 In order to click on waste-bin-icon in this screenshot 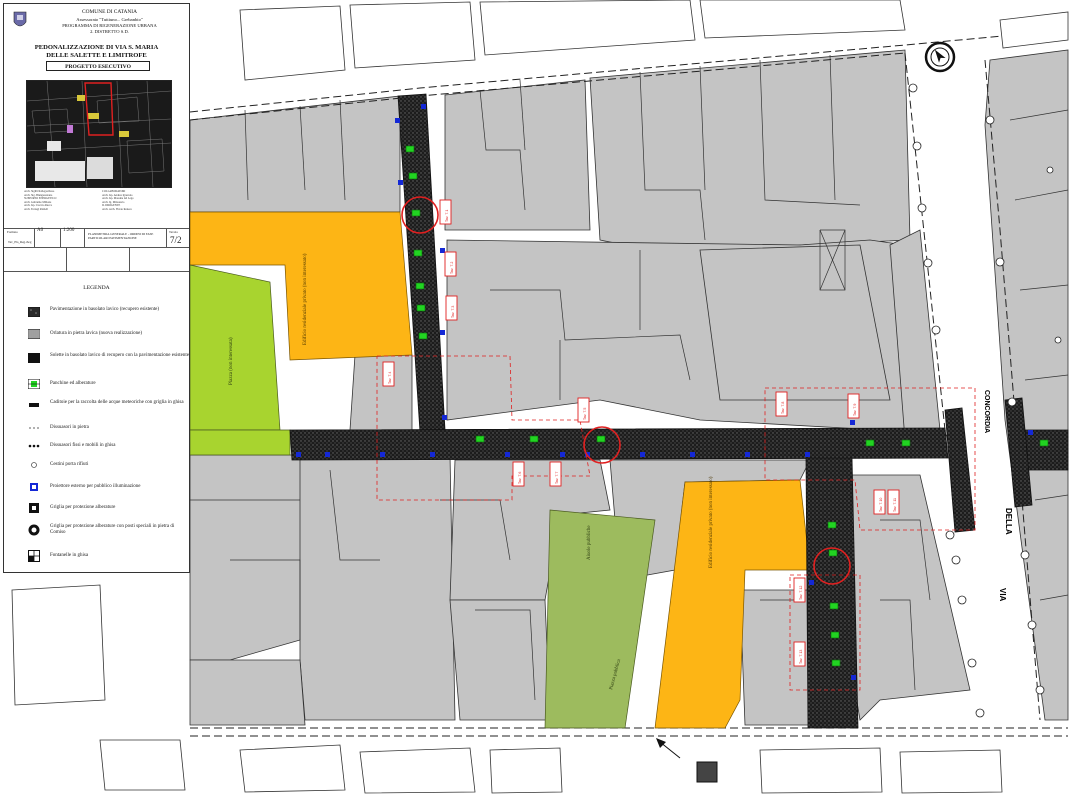, I will do `click(34, 465)`.